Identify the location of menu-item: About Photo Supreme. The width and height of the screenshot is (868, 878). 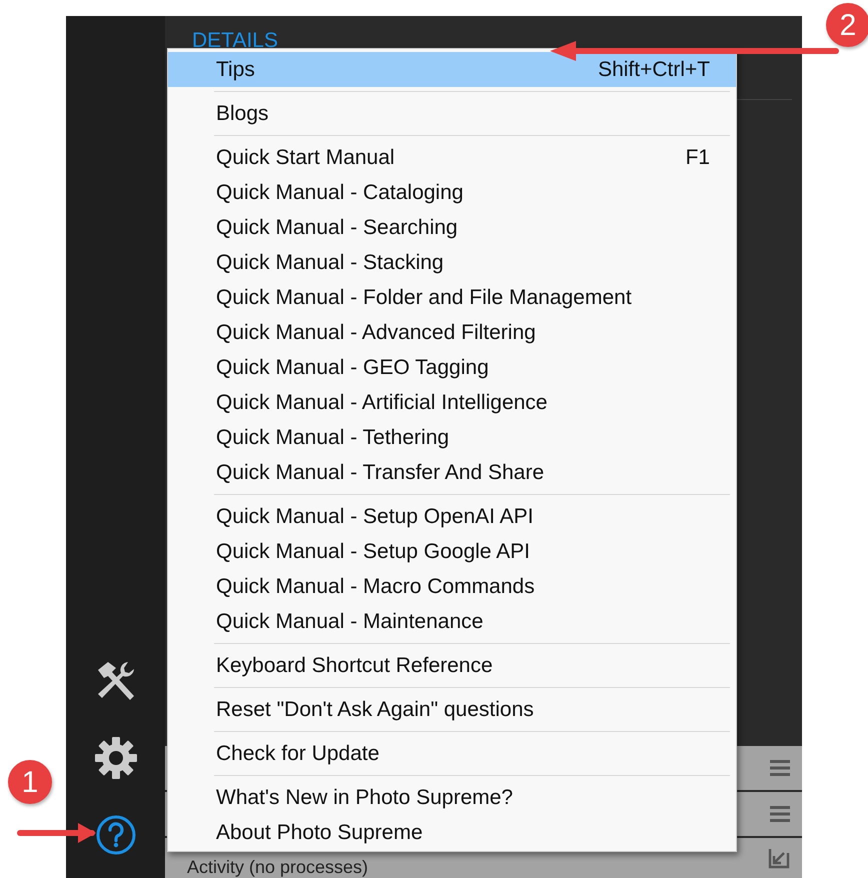
(452, 832).